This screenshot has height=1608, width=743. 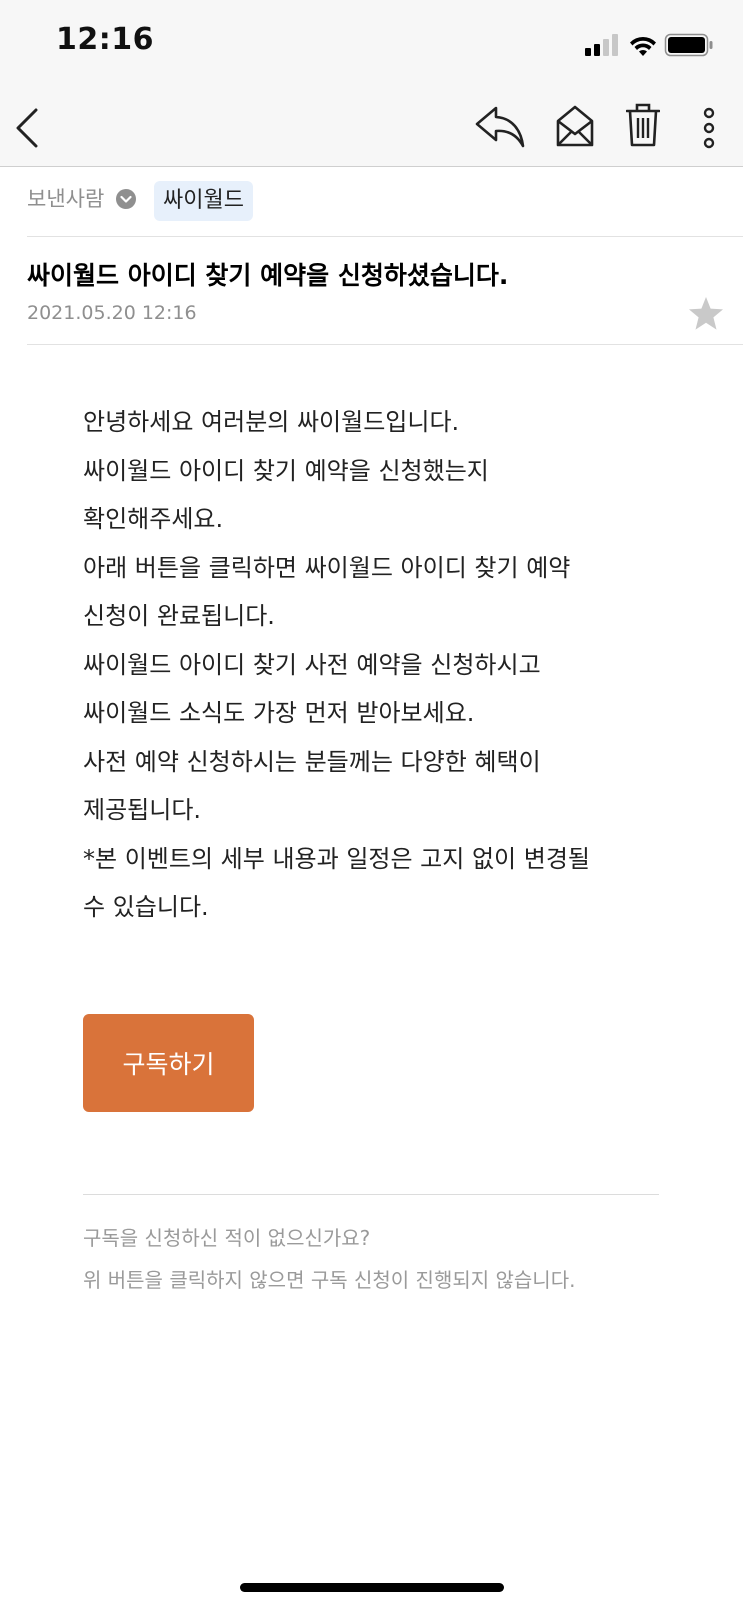 What do you see at coordinates (286, 470) in the screenshot?
I see `body-line: 싸이월드 아이디 찾기 예약을 신청했는지` at bounding box center [286, 470].